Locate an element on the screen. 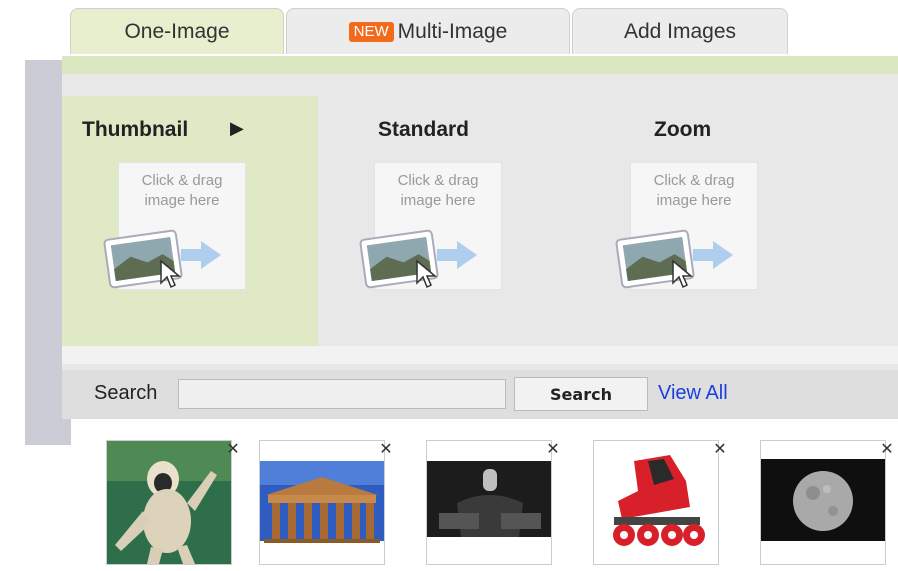  slot-label: Zoom is located at coordinates (683, 129).